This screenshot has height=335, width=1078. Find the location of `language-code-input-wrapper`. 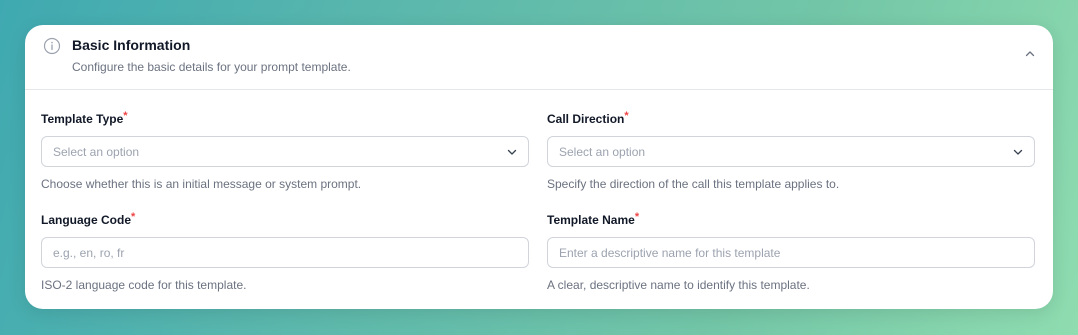

language-code-input-wrapper is located at coordinates (285, 252).